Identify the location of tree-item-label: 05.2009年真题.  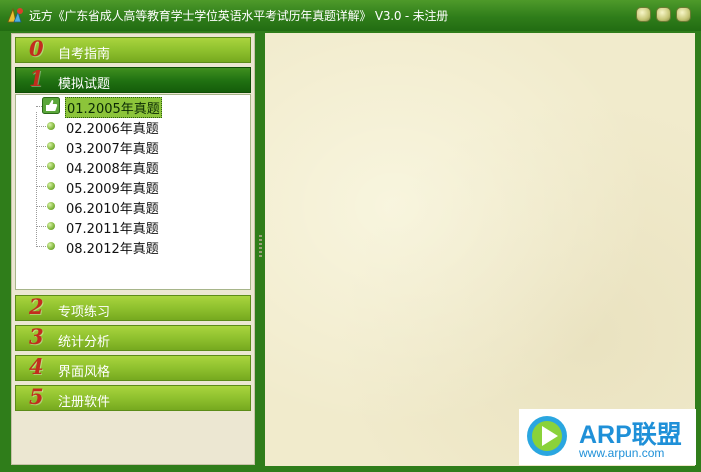
(112, 189).